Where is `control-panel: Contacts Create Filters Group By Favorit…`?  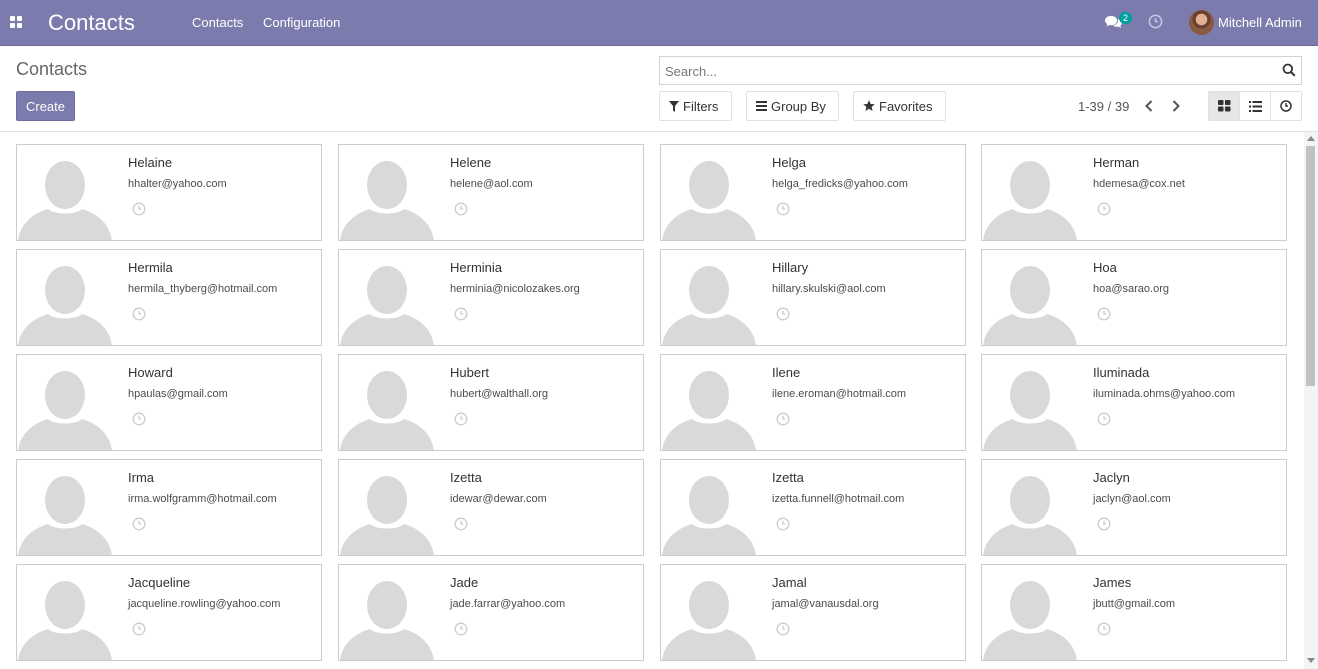
control-panel: Contacts Create Filters Group By Favorit… is located at coordinates (659, 89).